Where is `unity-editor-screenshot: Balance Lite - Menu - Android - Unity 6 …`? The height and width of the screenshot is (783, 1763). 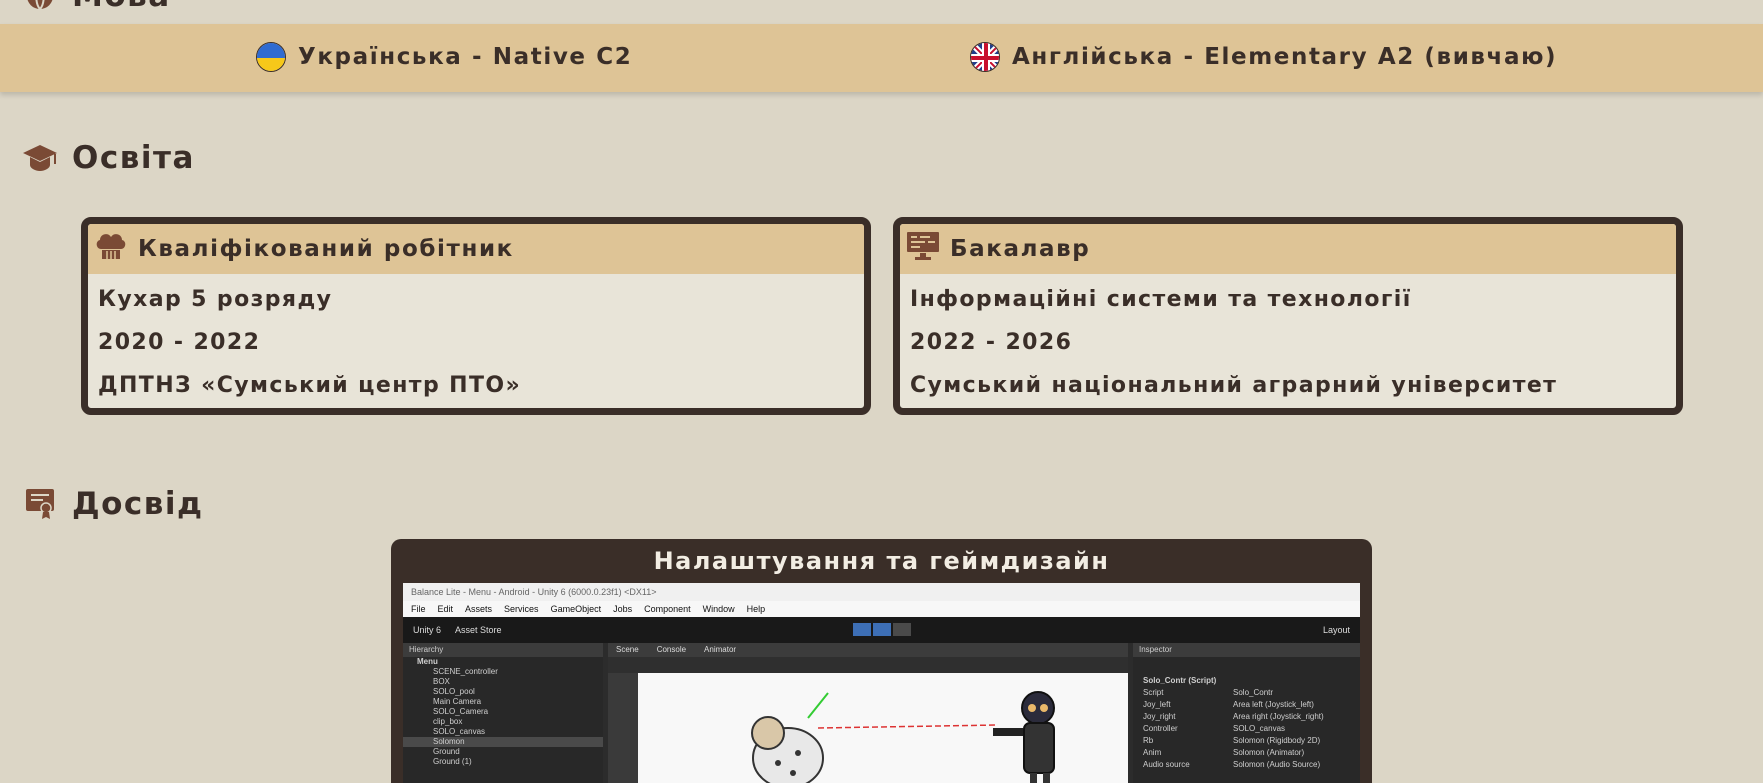 unity-editor-screenshot: Balance Lite - Menu - Android - Unity 6 … is located at coordinates (881, 683).